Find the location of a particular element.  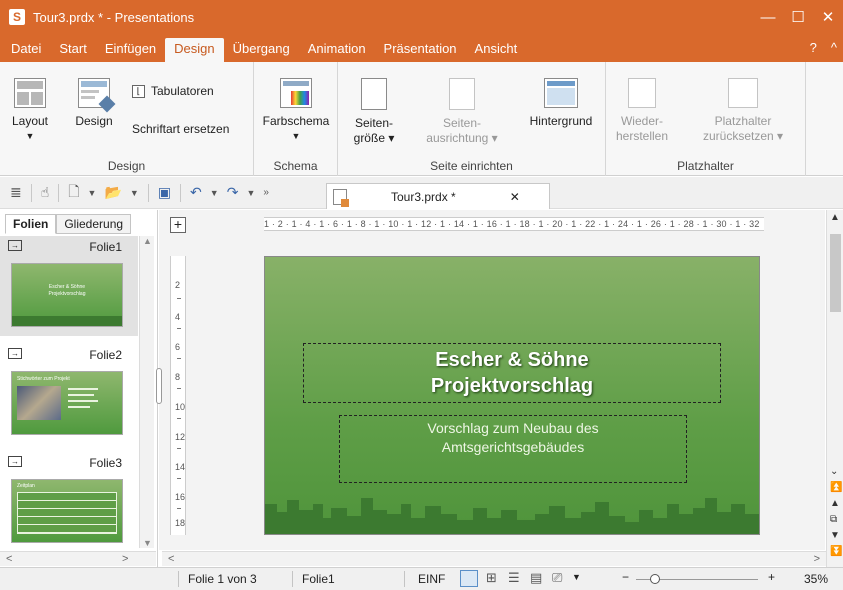

tab-uebergang: Übergang is located at coordinates (261, 50).